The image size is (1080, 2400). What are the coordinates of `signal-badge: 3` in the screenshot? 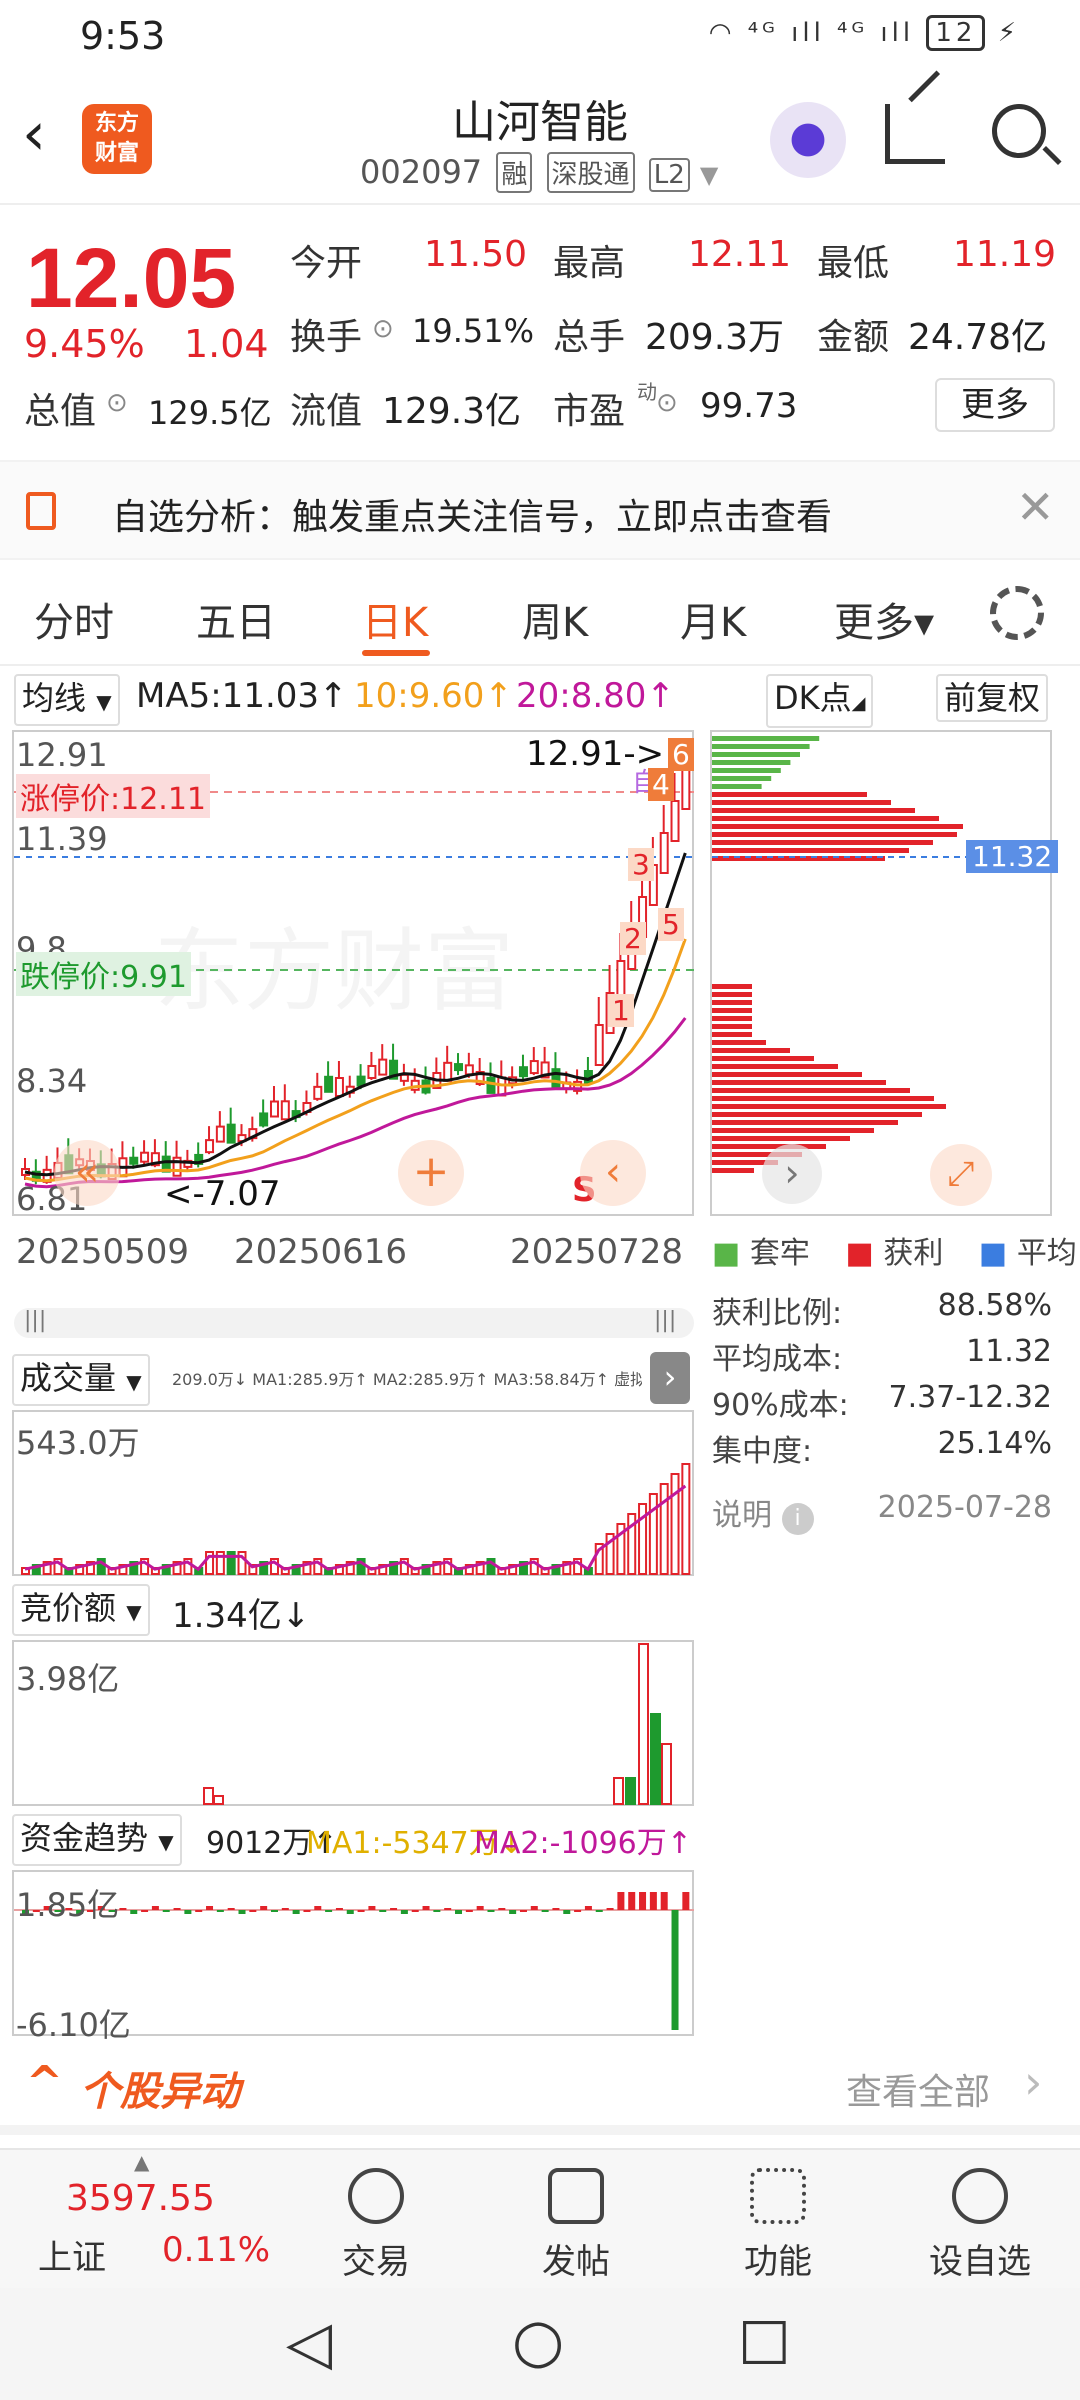 It's located at (641, 864).